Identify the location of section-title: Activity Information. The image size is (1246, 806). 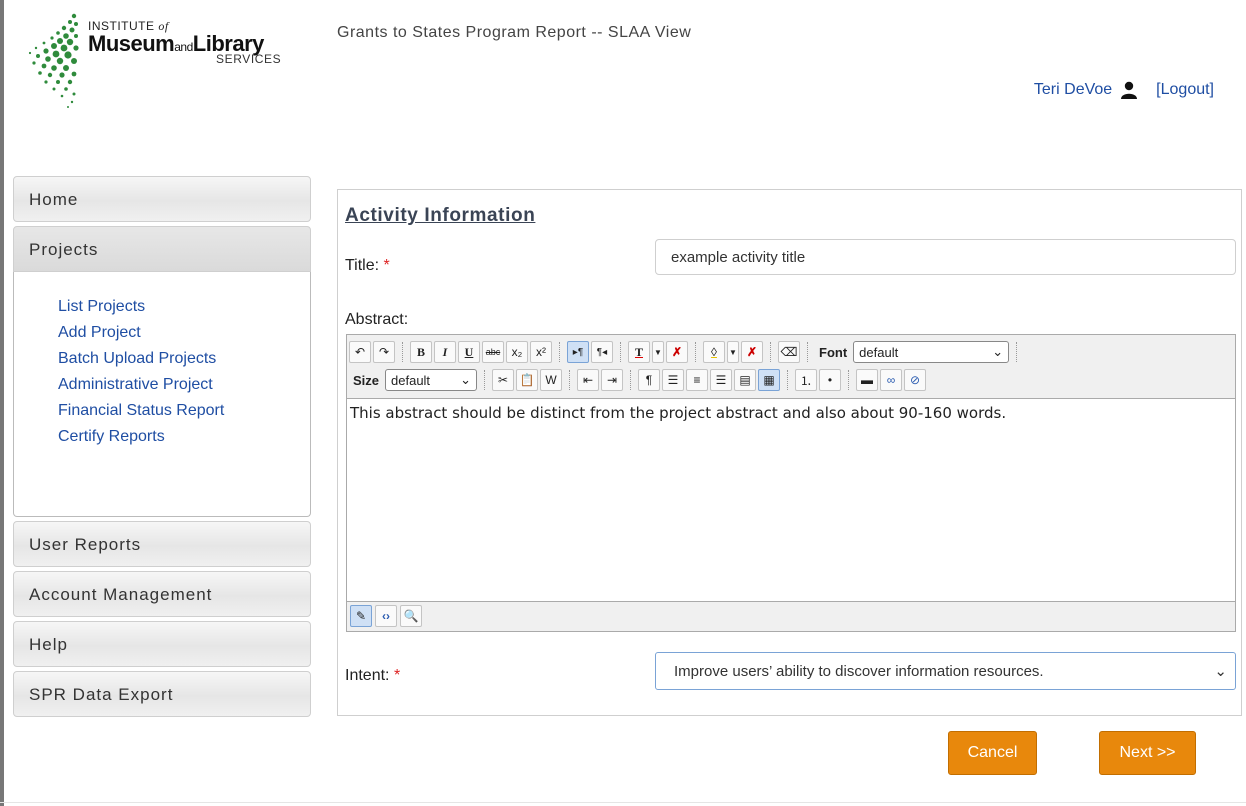
(440, 215).